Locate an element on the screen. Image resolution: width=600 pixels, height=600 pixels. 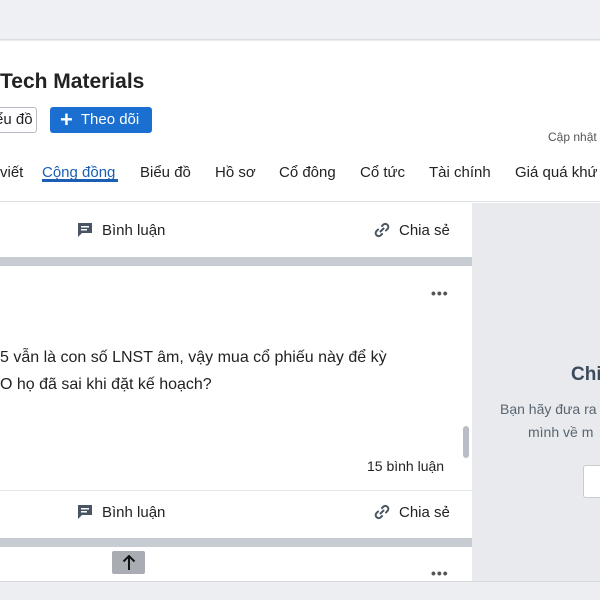
row-separator is located at coordinates (236, 490).